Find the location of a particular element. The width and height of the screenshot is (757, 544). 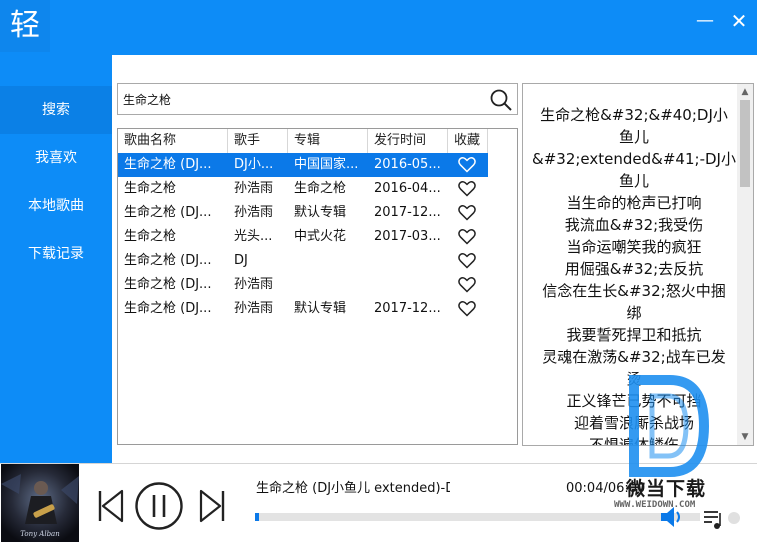

table-row: 生命之枪 (DJ... DJ is located at coordinates (303, 261).